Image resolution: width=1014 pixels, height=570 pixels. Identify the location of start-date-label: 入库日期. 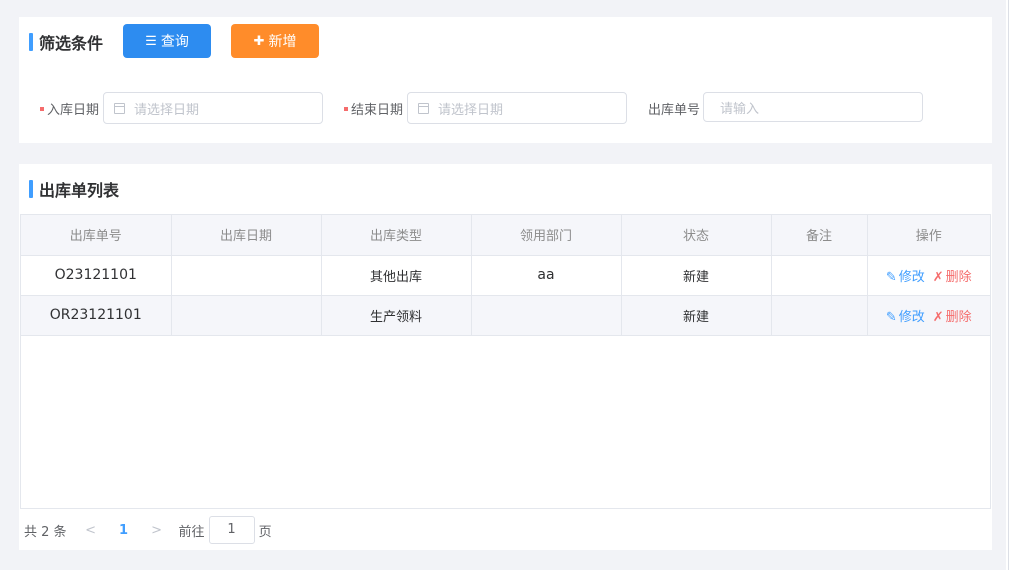
(69, 108).